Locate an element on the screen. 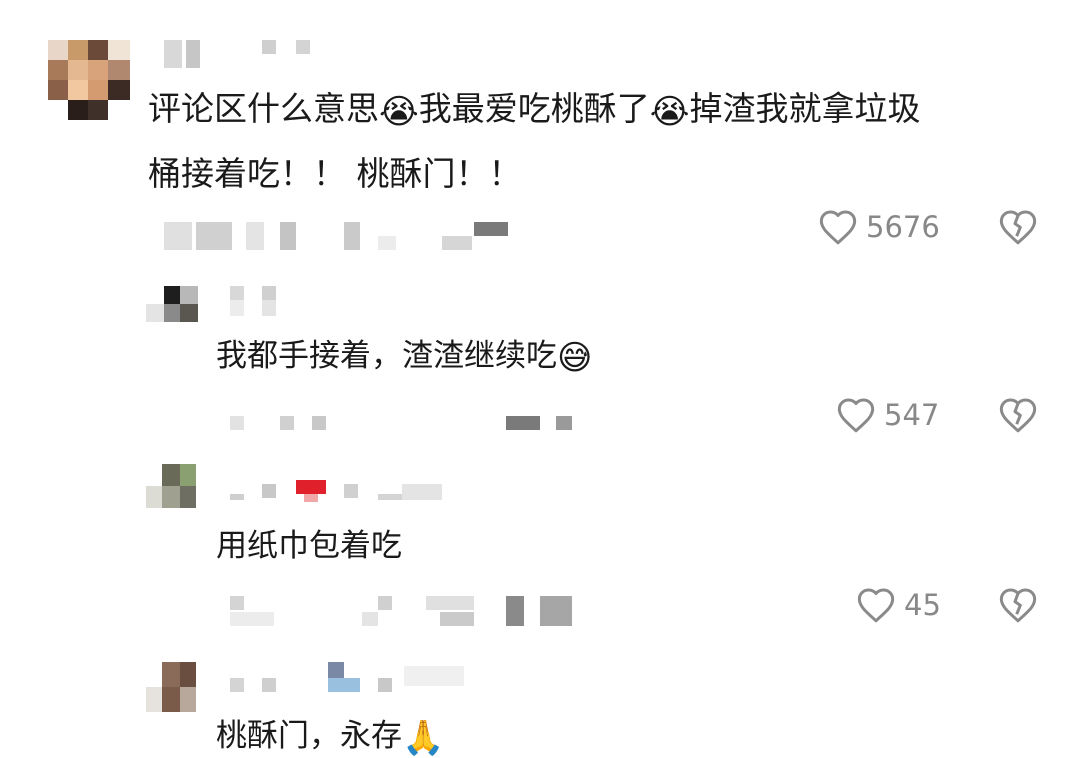 The height and width of the screenshot is (758, 1080). like-button: 547 is located at coordinates (887, 415).